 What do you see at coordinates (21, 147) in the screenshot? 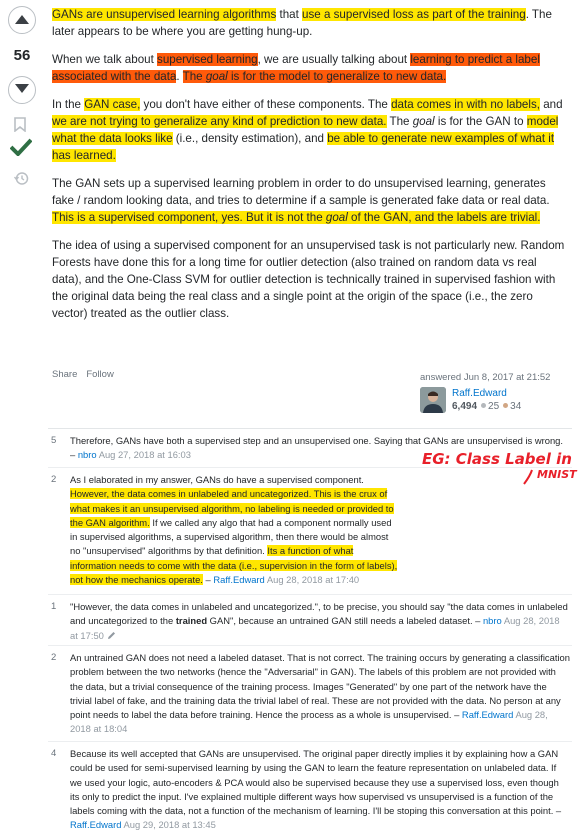
I see `accepted-checkmark-icon` at bounding box center [21, 147].